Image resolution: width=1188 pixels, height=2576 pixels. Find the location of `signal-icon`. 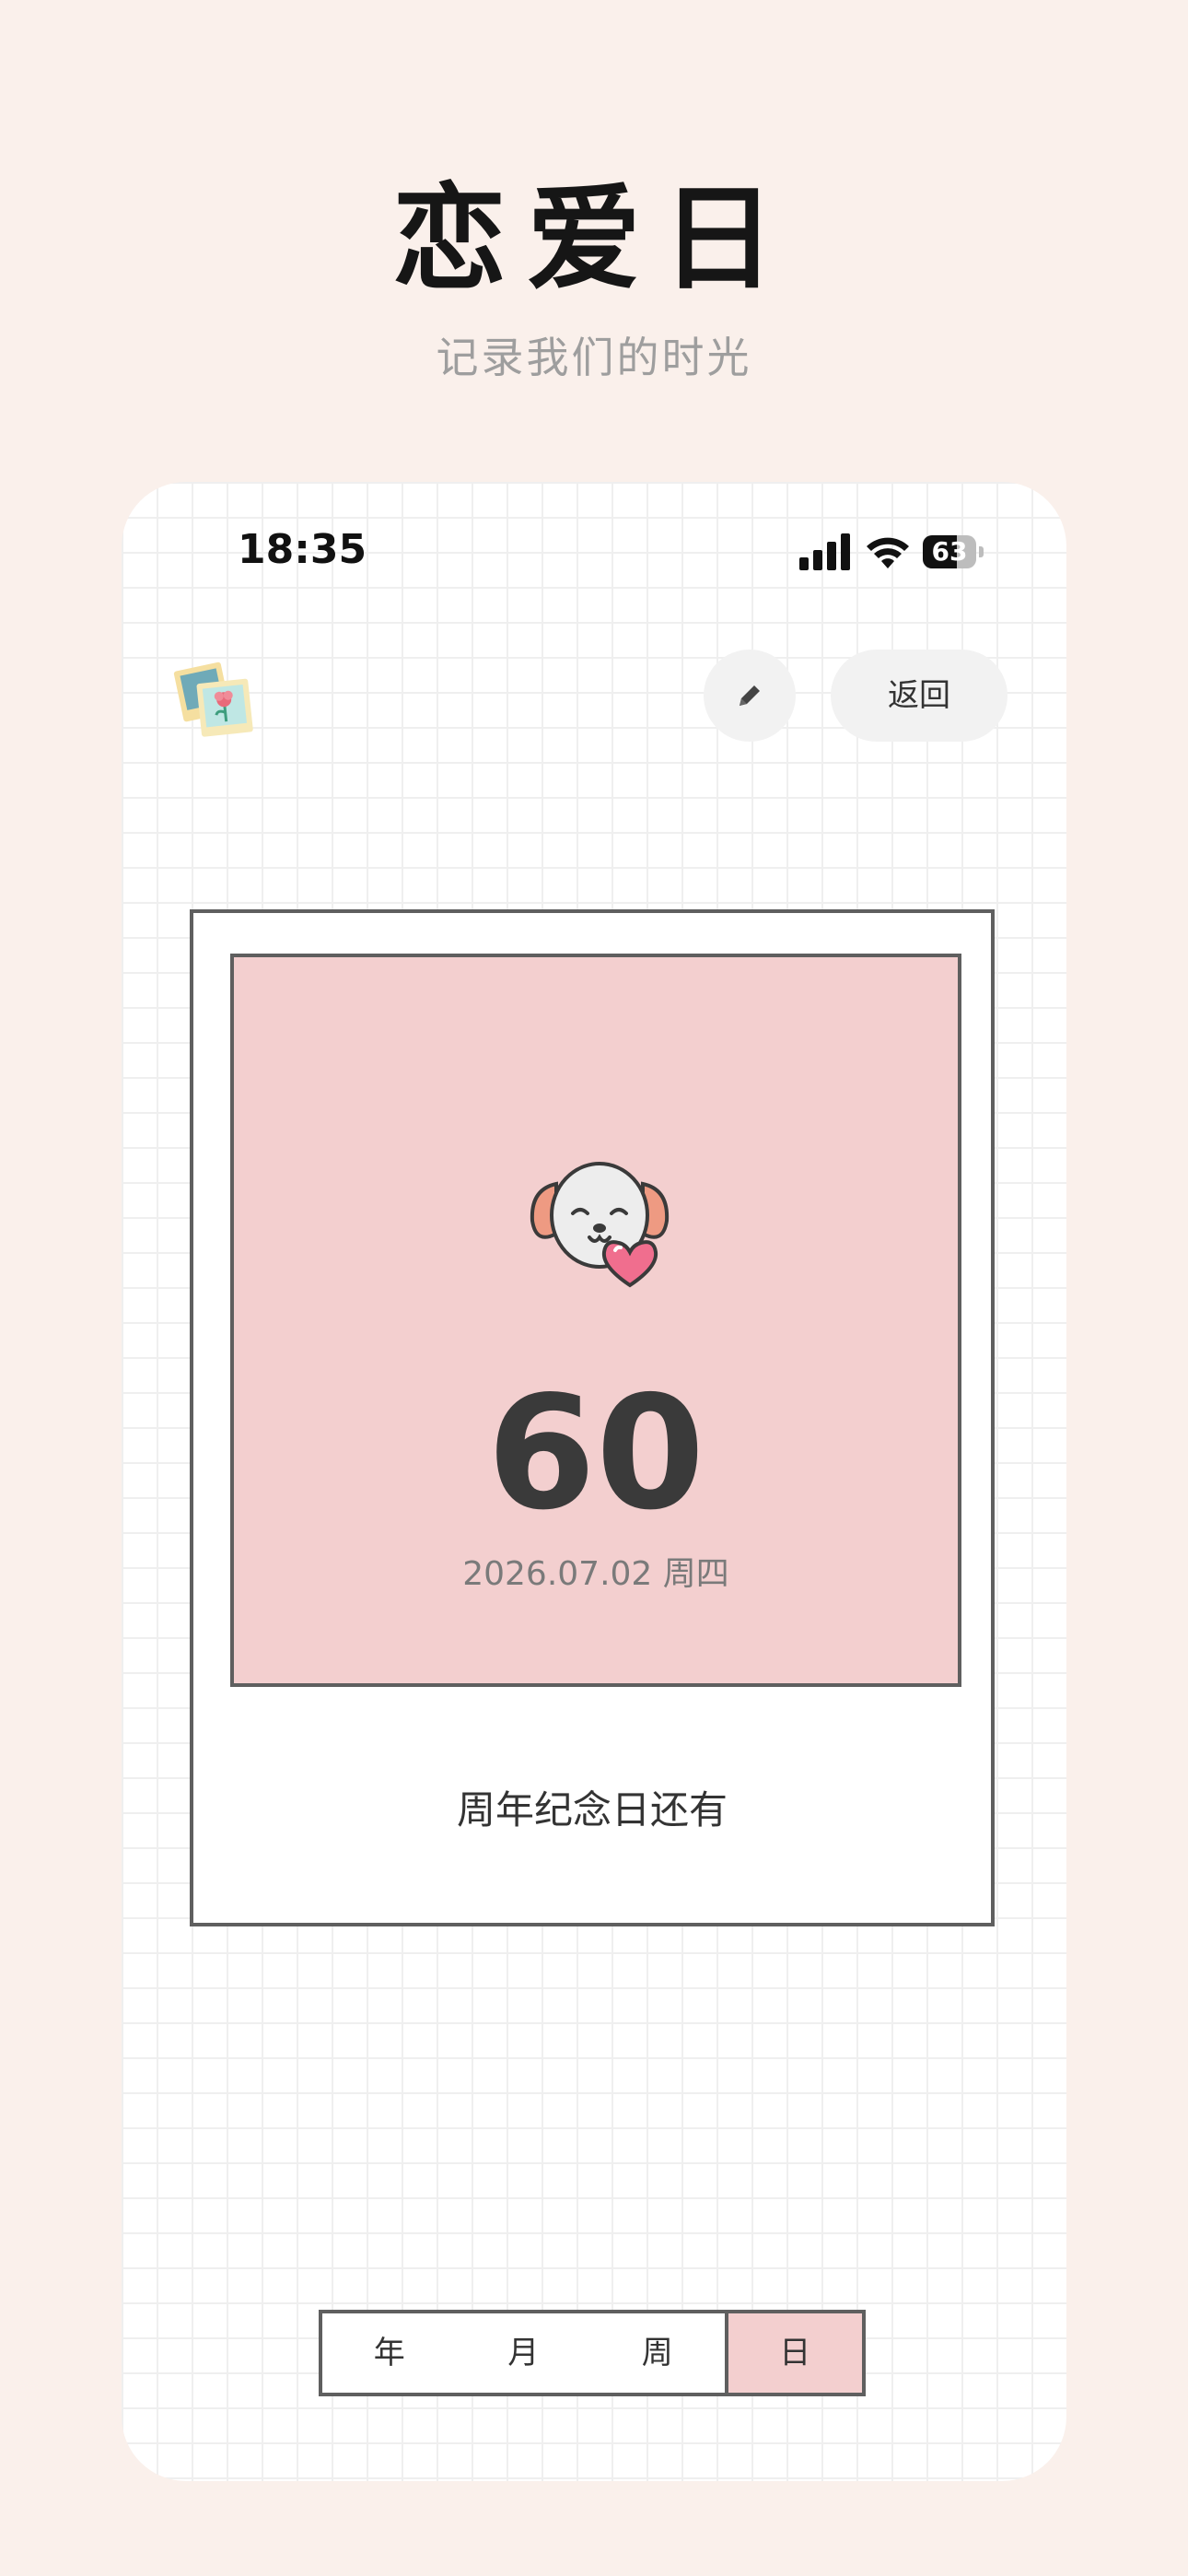

signal-icon is located at coordinates (824, 551).